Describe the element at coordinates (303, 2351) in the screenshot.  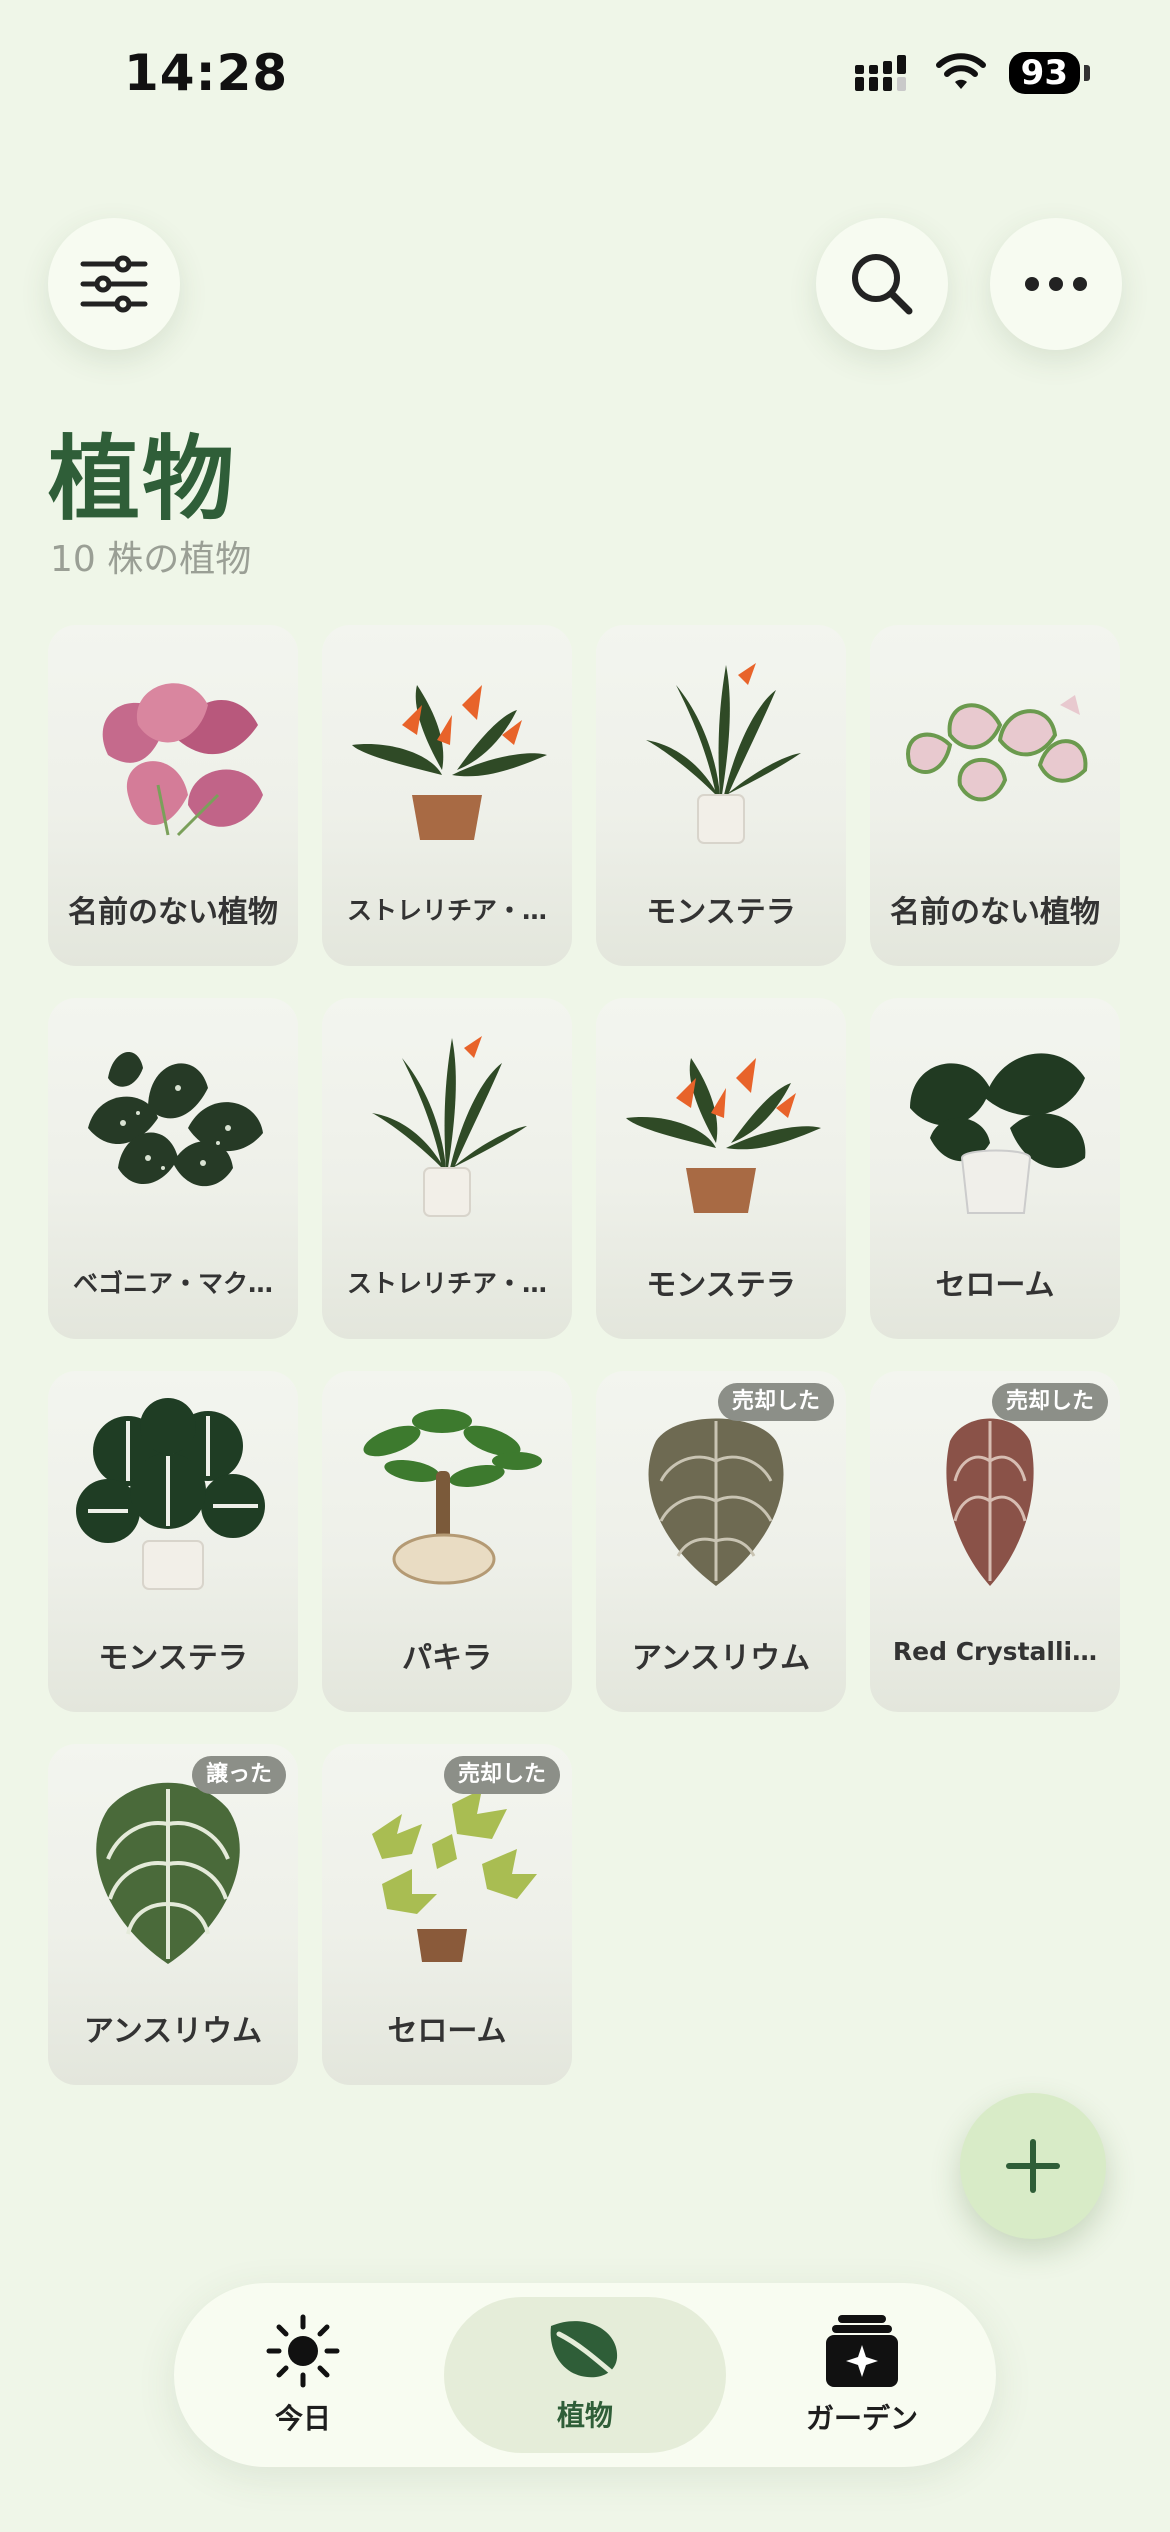
I see `sun-icon` at that location.